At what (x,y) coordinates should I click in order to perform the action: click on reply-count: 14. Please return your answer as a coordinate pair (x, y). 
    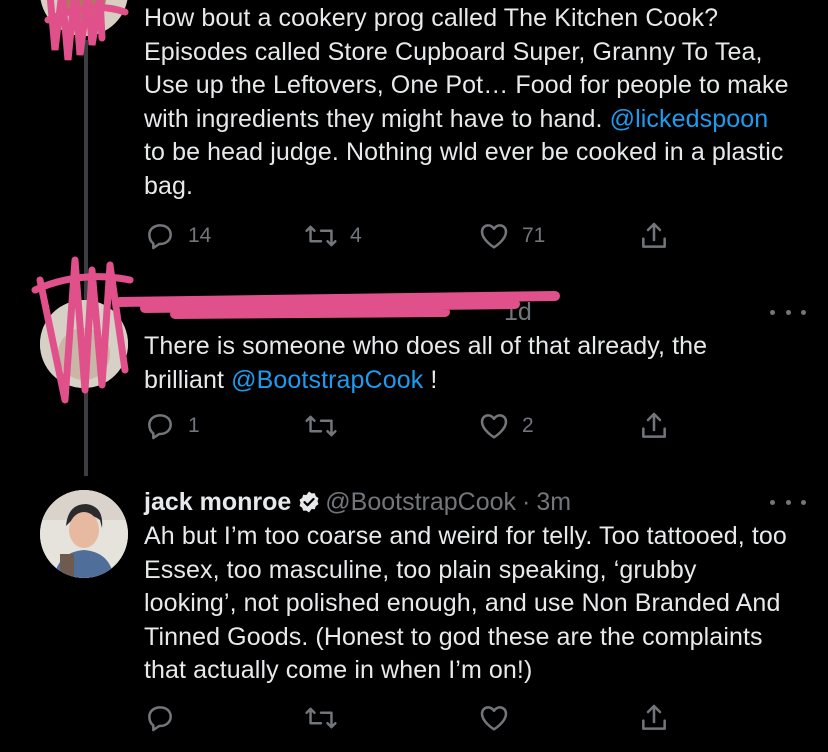
    Looking at the image, I should click on (200, 235).